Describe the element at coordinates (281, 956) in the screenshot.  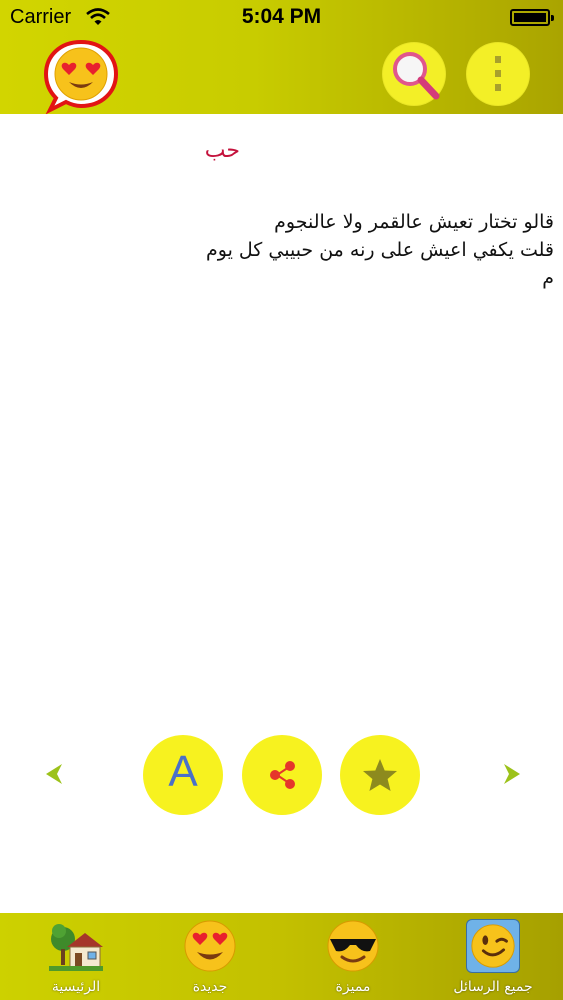
I see `tab-bar: الرئيسية جديدة مميزة جميع الرسائل` at that location.